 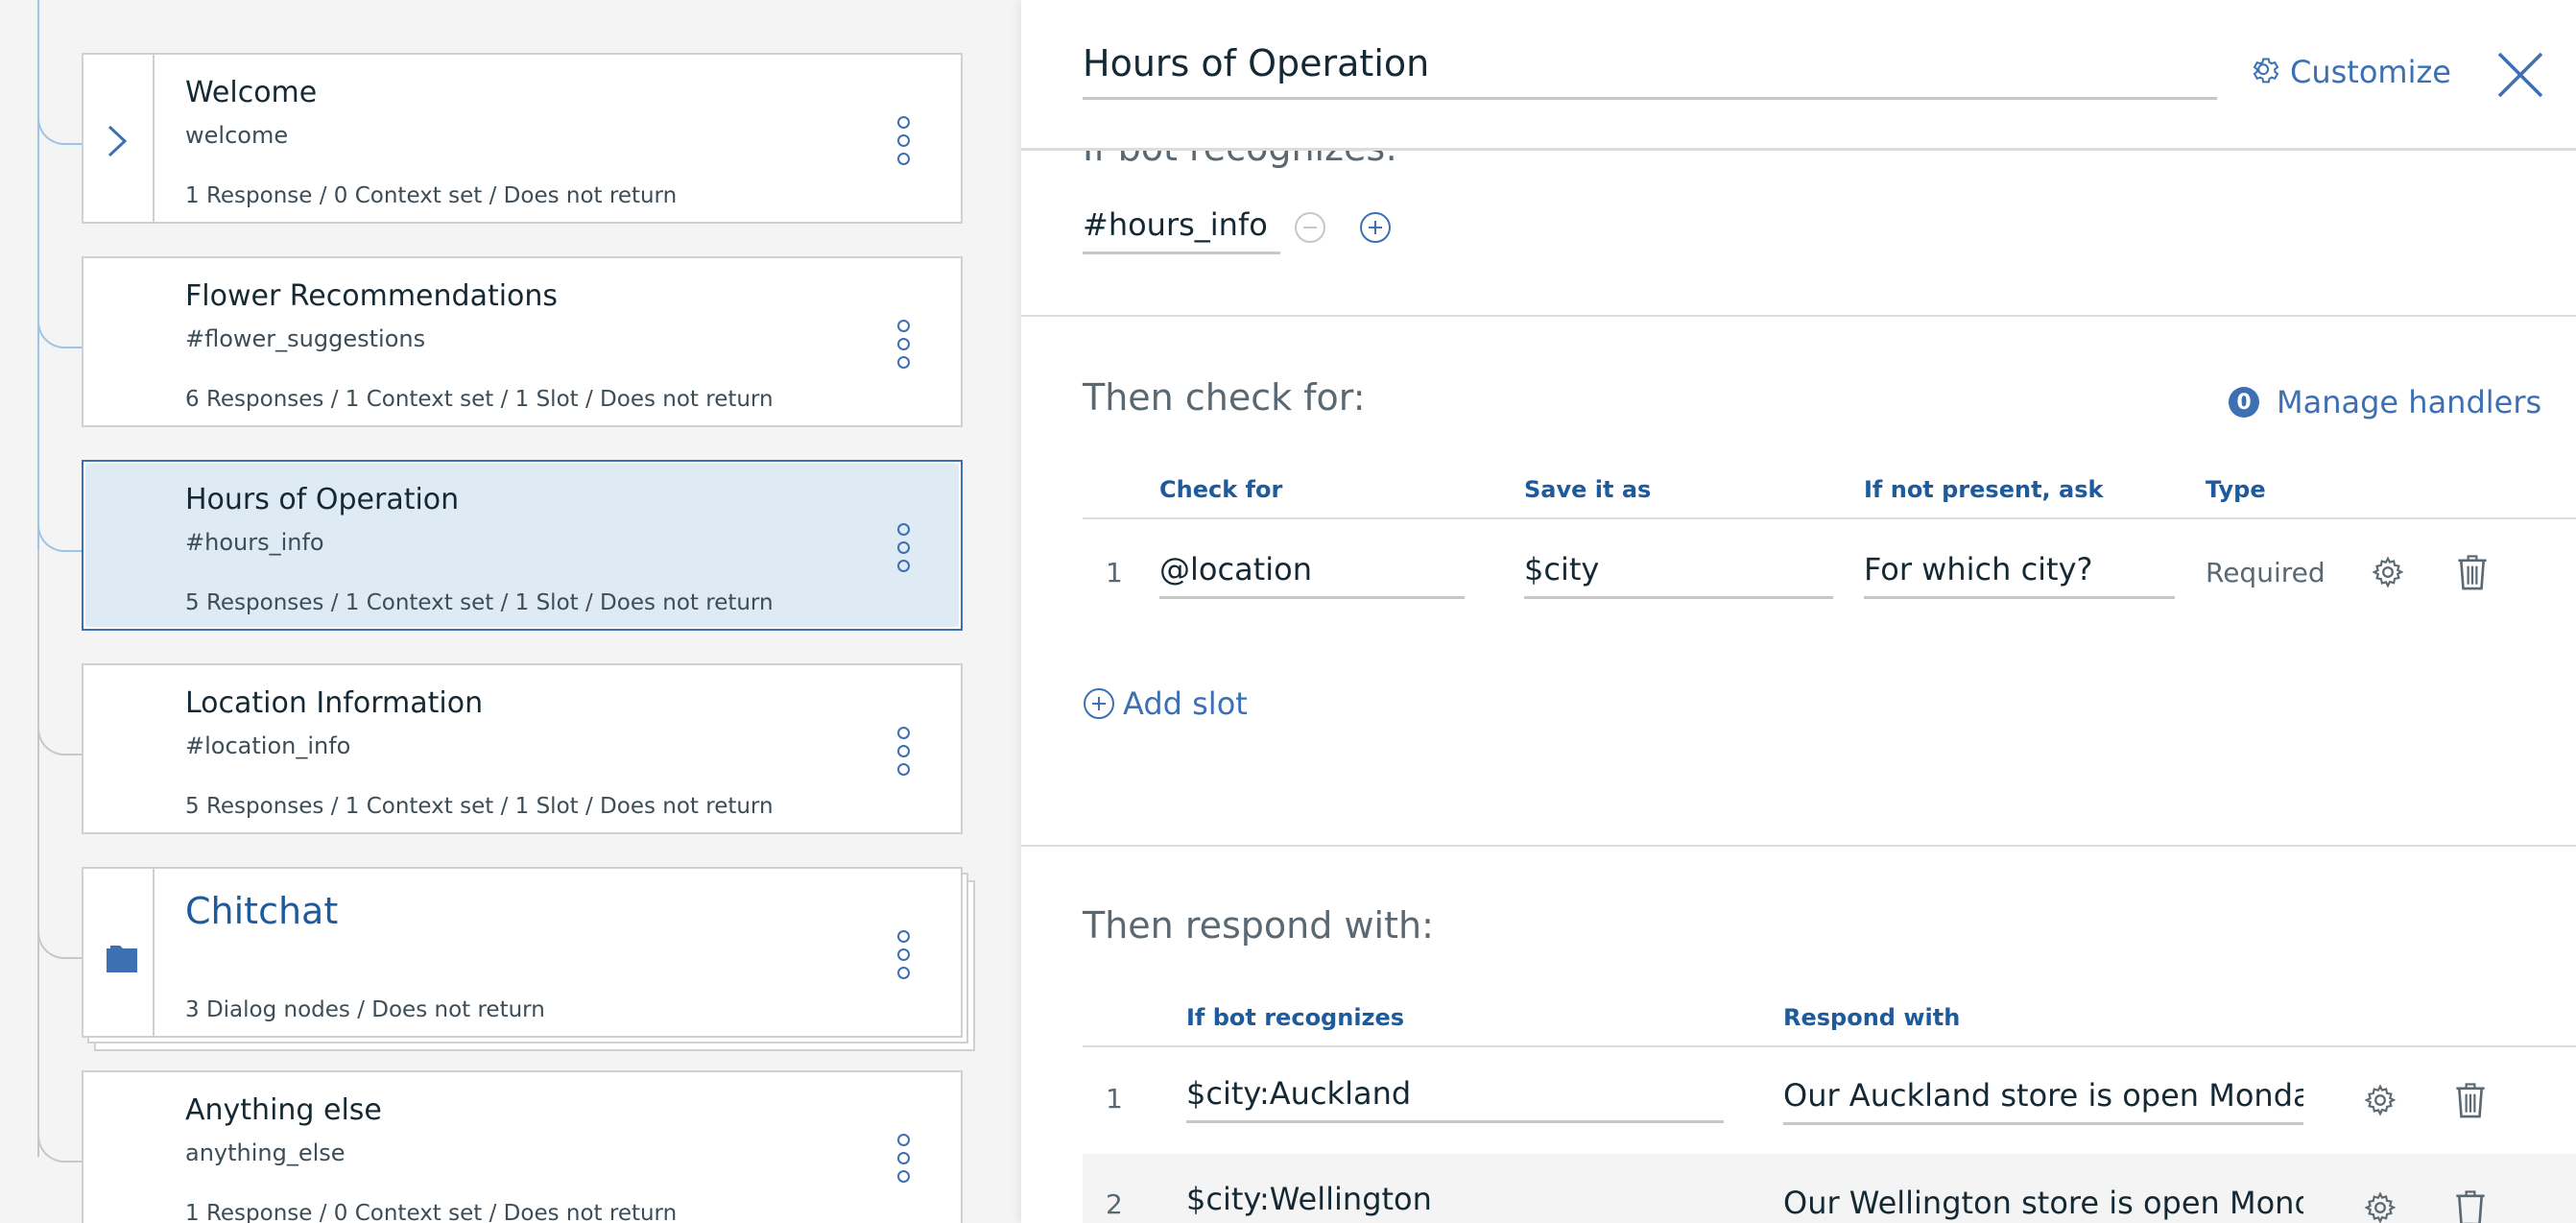 What do you see at coordinates (117, 141) in the screenshot?
I see `chevron-right-icon` at bounding box center [117, 141].